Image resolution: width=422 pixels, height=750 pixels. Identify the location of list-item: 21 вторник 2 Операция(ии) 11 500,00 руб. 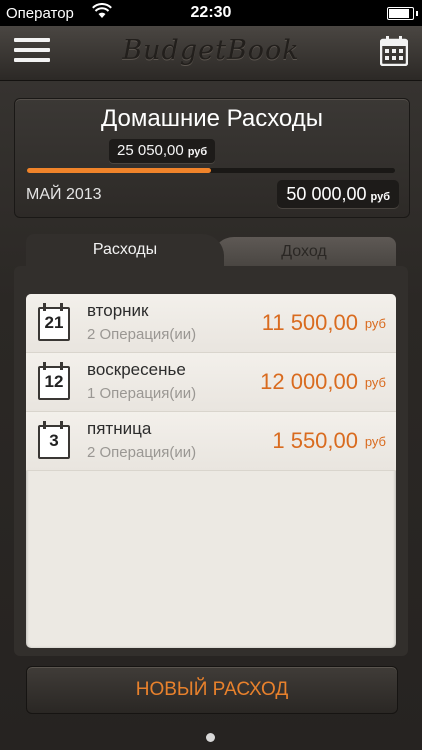
(211, 323).